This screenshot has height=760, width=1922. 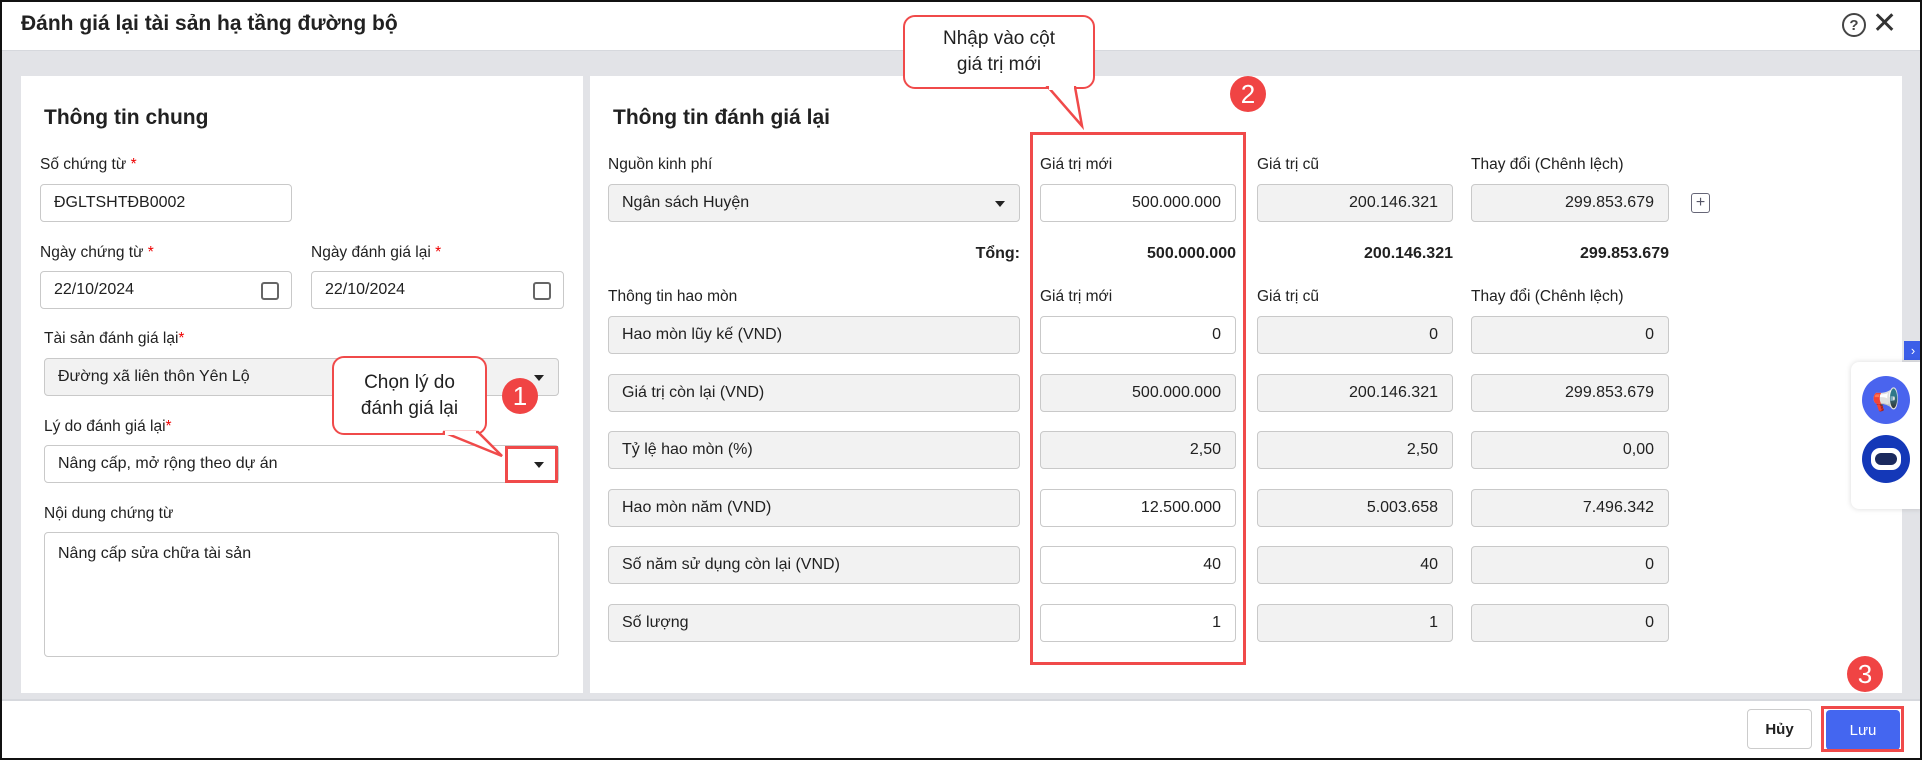 What do you see at coordinates (301, 594) in the screenshot?
I see `content-textarea: Nâng cấp sửa chữa tài sản` at bounding box center [301, 594].